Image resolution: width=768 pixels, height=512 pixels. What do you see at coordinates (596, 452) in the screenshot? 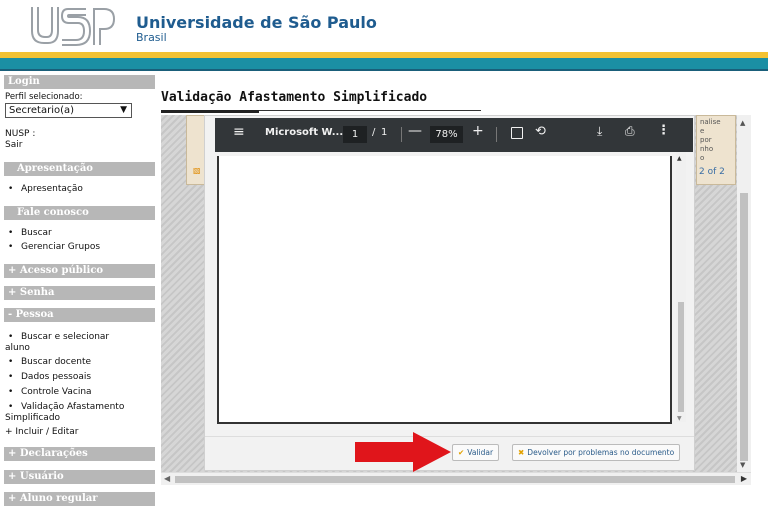
I see `devolver-button: ✖ Devolver por problemas no documento` at bounding box center [596, 452].